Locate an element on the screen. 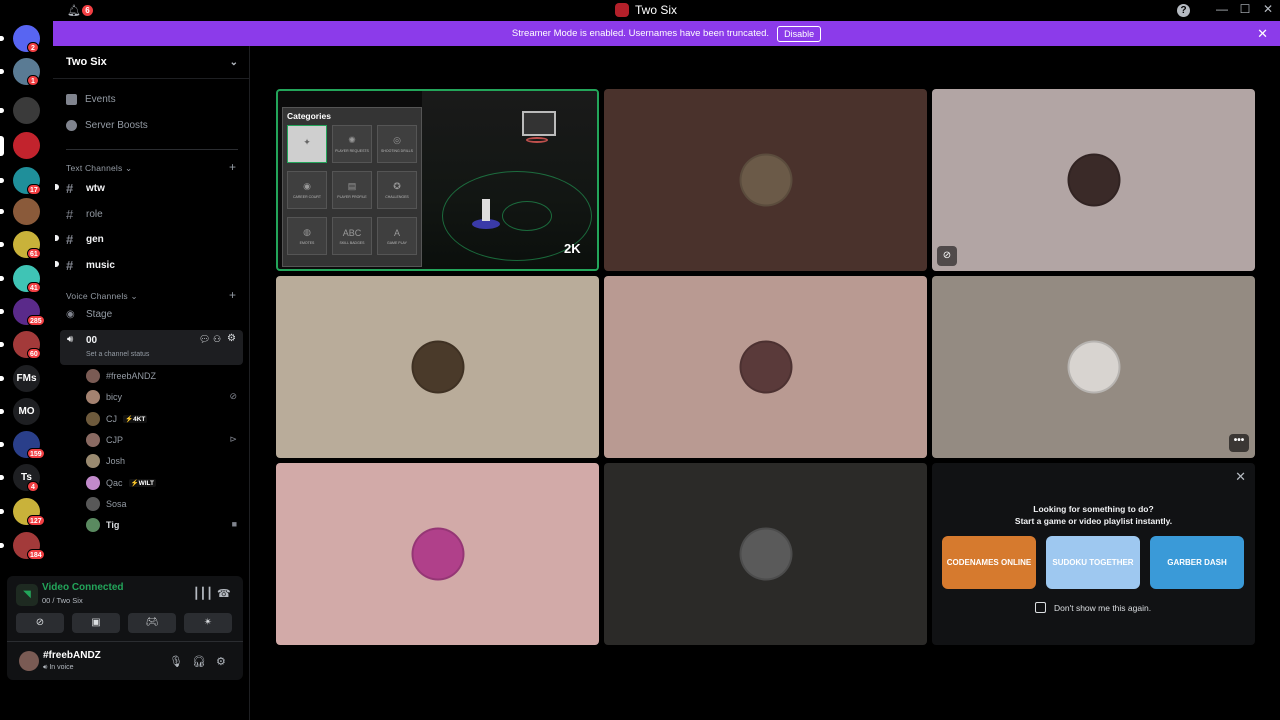  soundboard-button: ✴ is located at coordinates (208, 623).